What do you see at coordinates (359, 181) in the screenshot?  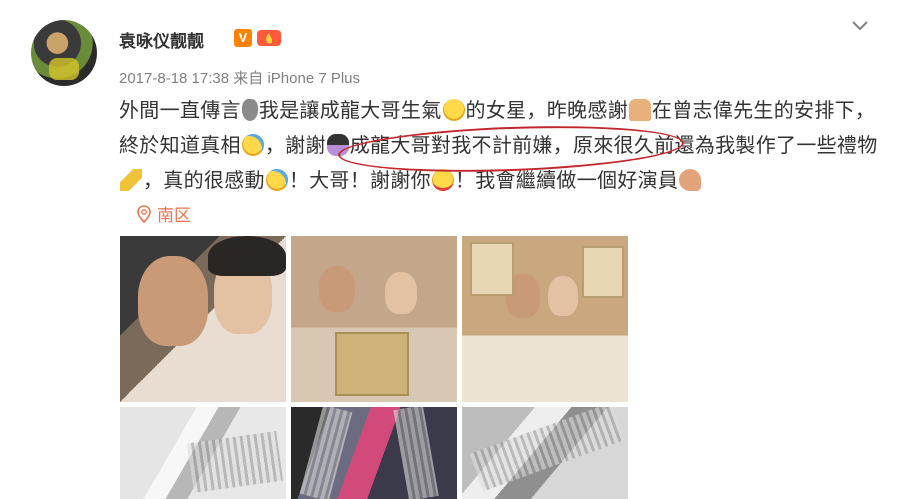 I see `text-segment: ！大哥！謝謝你` at bounding box center [359, 181].